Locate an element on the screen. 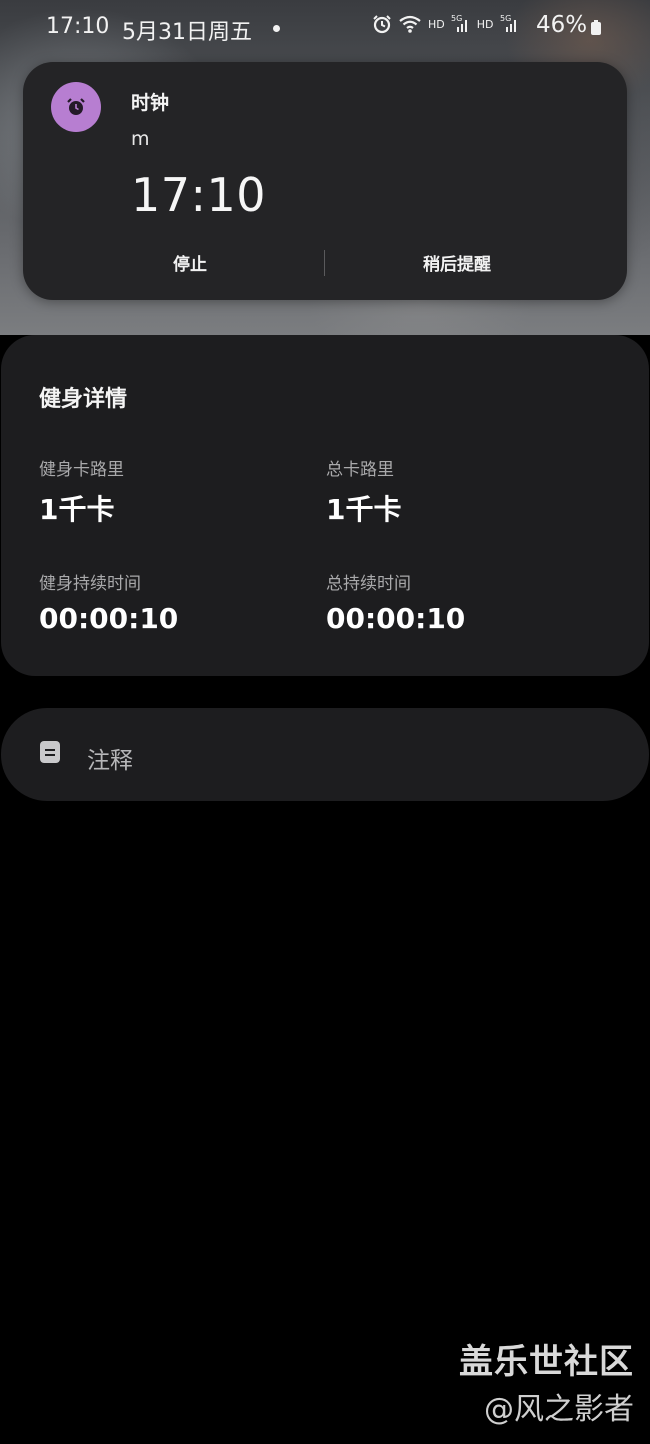 Image resolution: width=650 pixels, height=1444 pixels. alarm-time: 17:10 is located at coordinates (199, 195).